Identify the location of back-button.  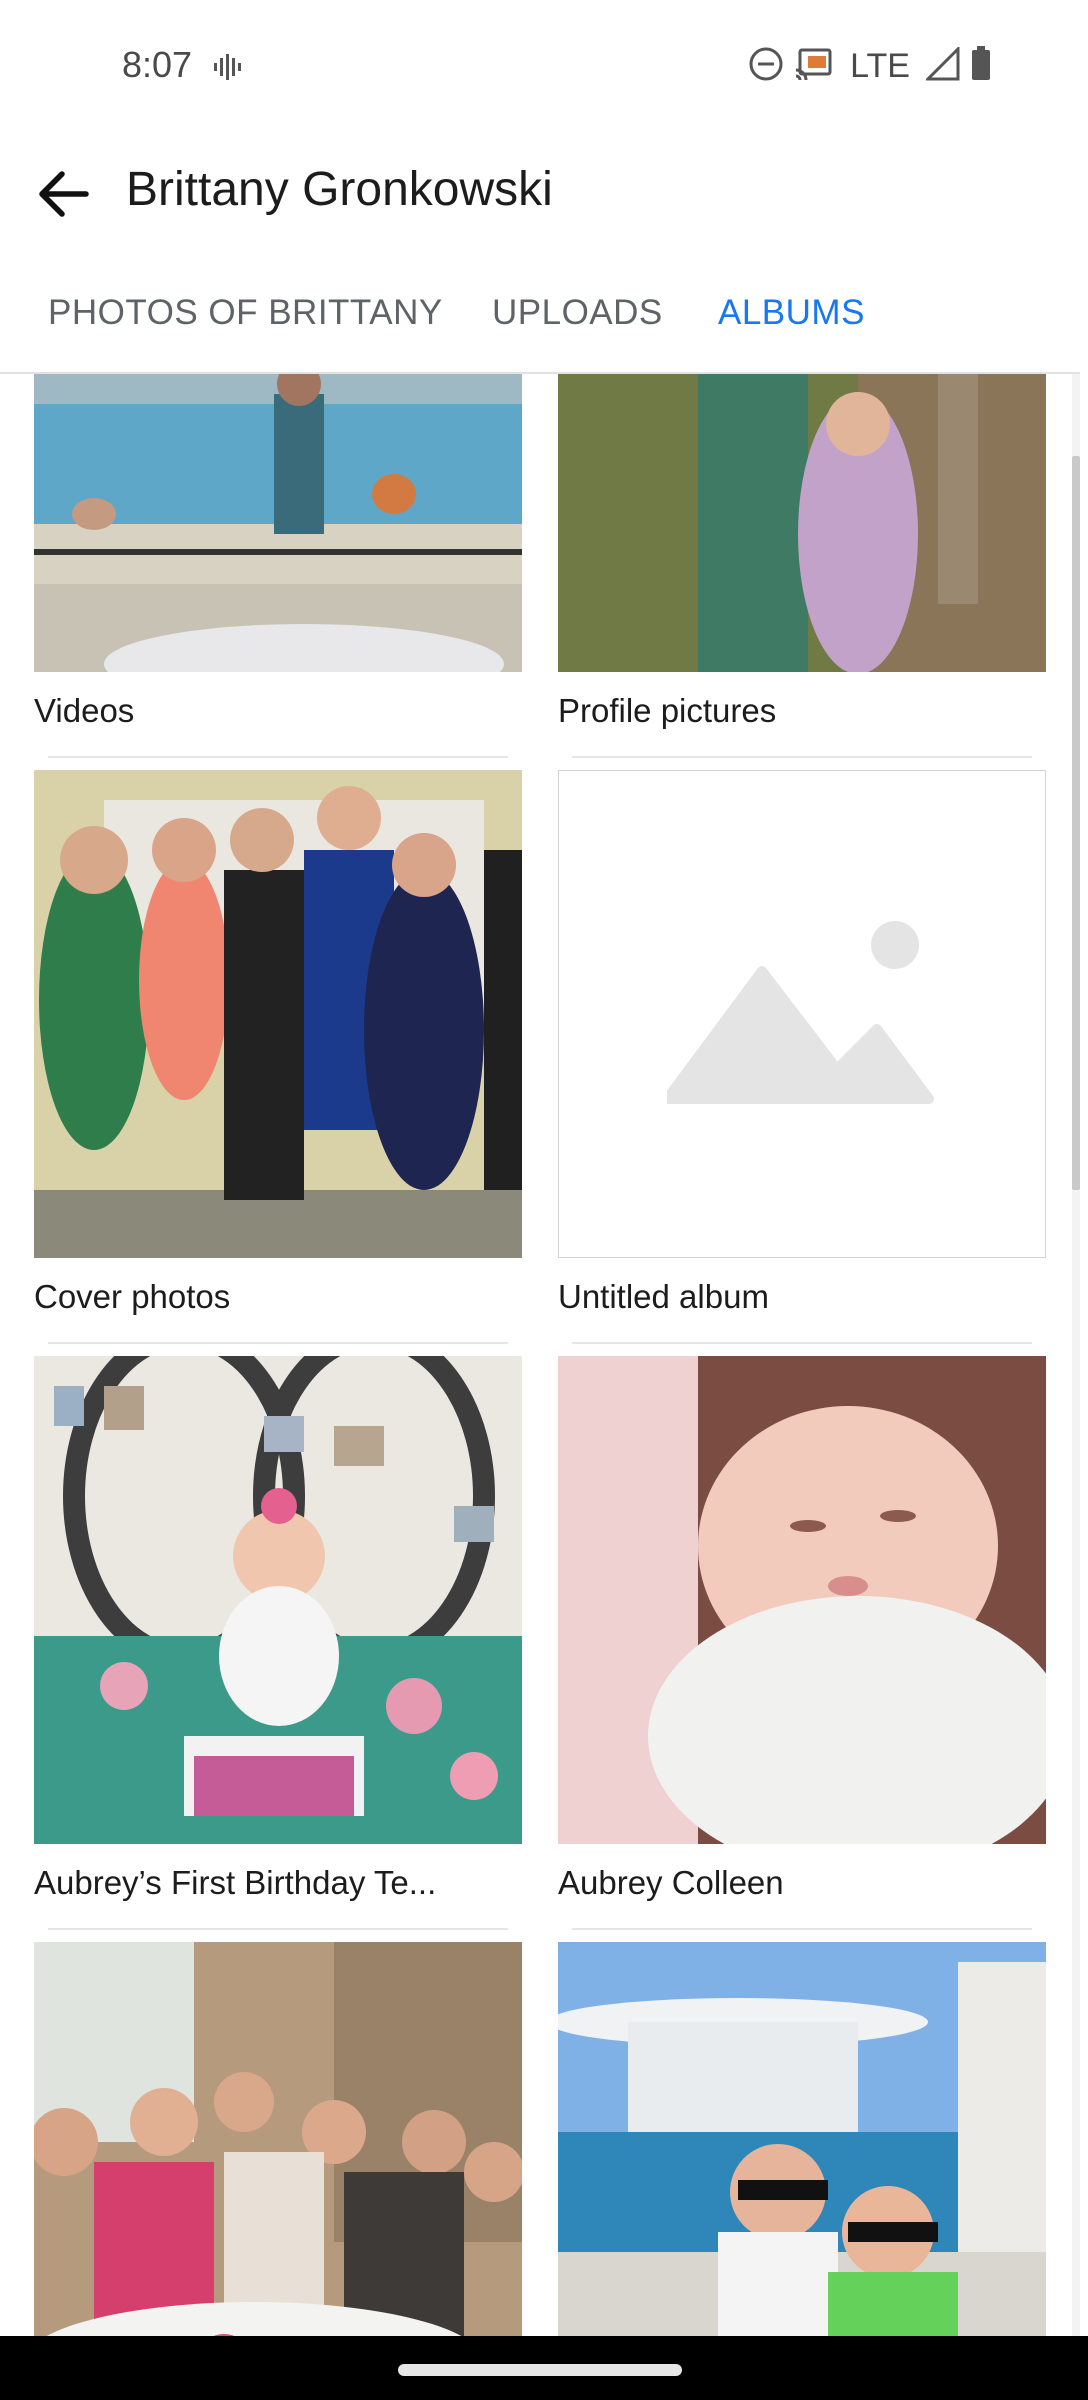
(64, 194).